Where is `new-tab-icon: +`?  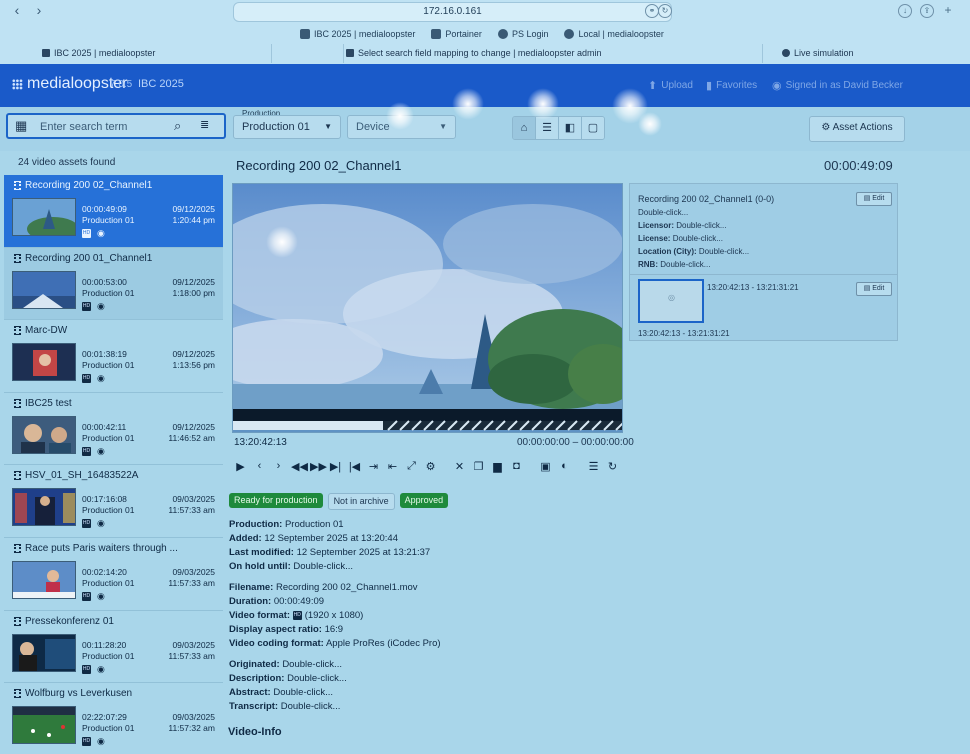 new-tab-icon: + is located at coordinates (948, 10).